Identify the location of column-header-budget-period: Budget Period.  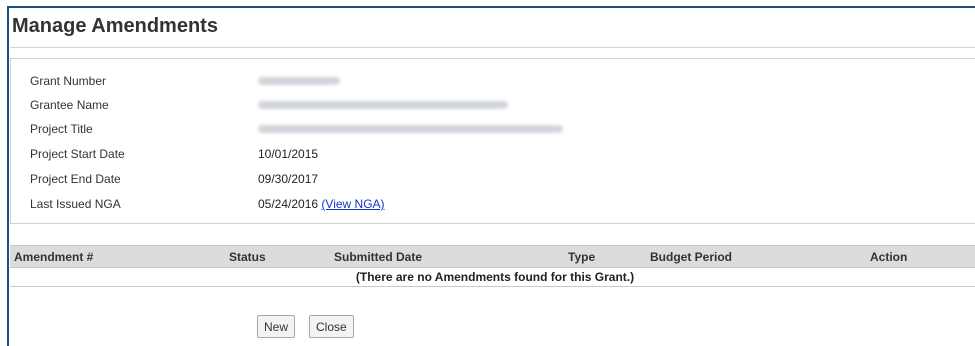
(756, 256).